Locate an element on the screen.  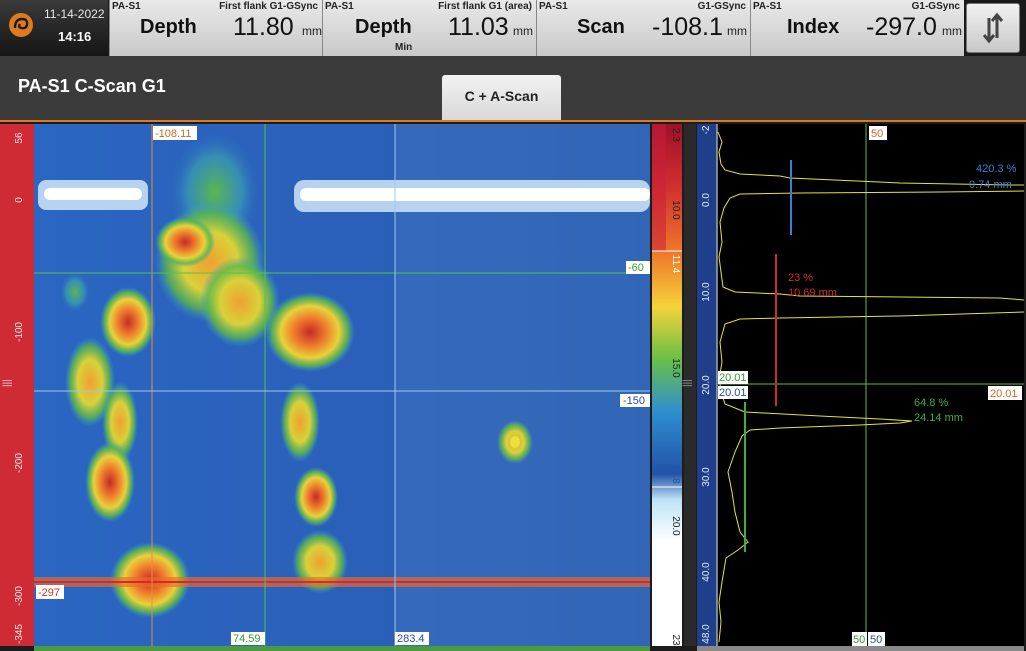
palette-tick: 2.3 is located at coordinates (675, 135).